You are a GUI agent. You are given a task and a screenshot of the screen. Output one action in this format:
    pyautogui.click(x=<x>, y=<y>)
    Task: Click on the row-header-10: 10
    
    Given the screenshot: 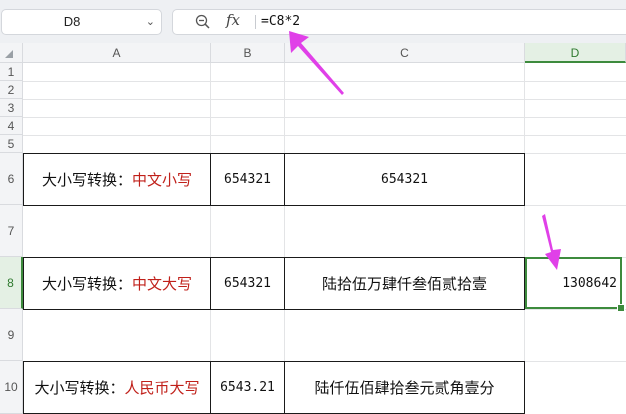 What is the action you would take?
    pyautogui.click(x=11, y=387)
    